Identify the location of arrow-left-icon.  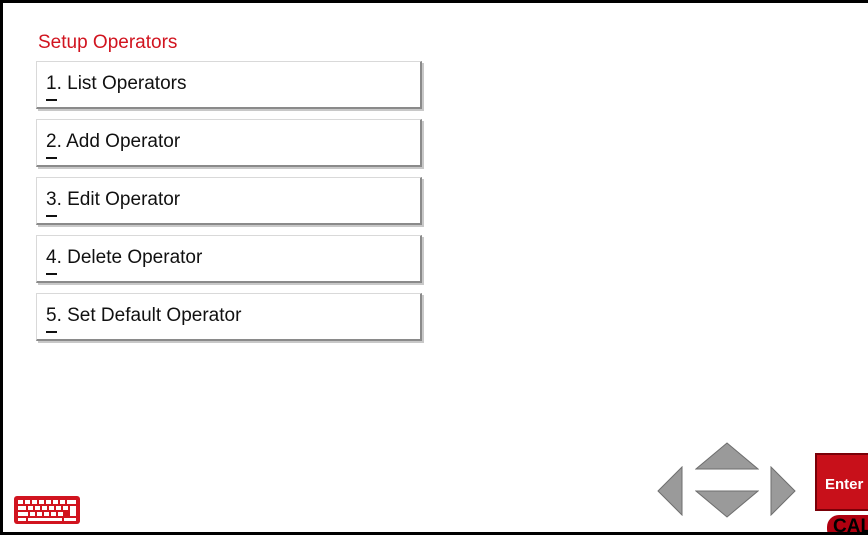
(670, 493).